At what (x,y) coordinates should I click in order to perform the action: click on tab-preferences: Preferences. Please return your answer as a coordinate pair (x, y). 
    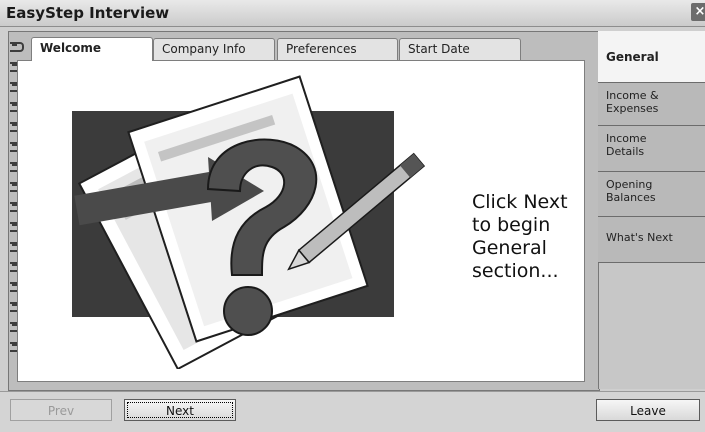
    Looking at the image, I should click on (337, 49).